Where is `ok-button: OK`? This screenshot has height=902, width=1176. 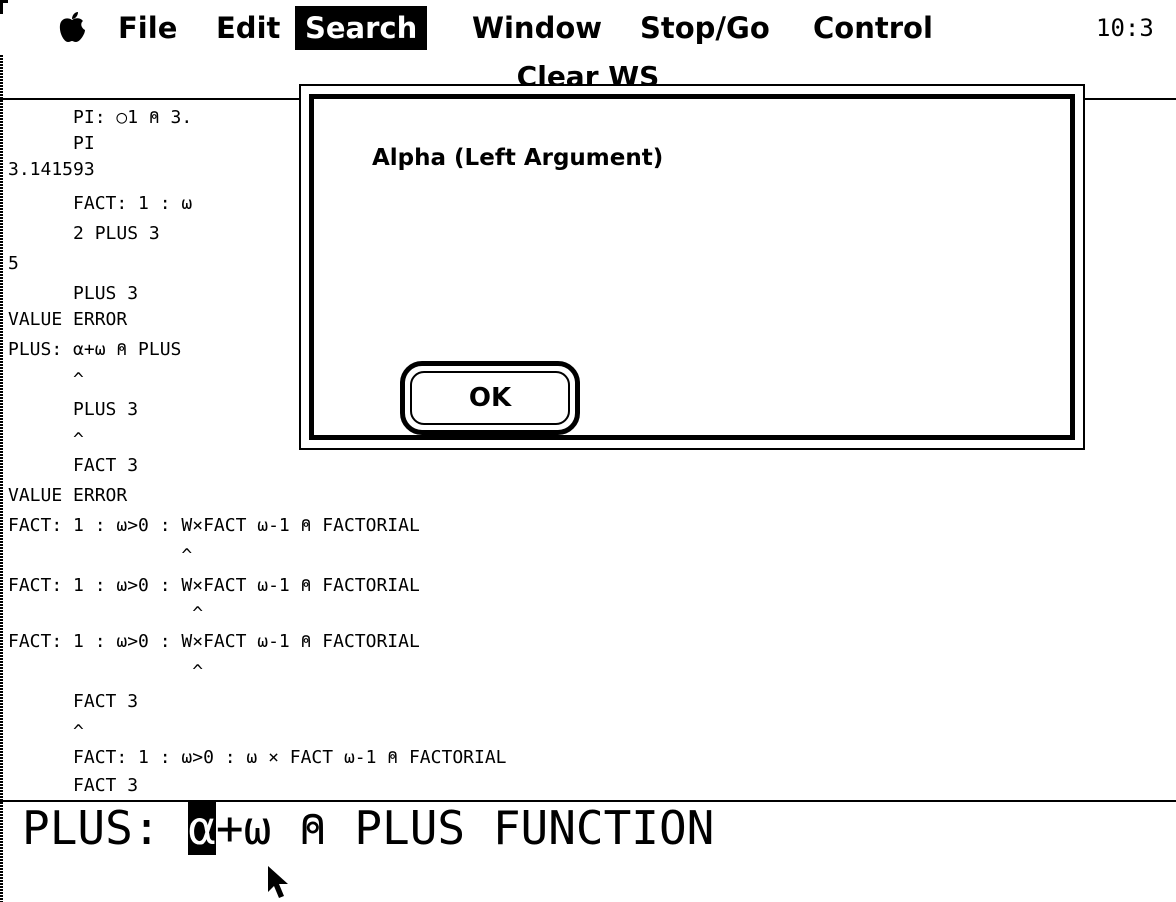 ok-button: OK is located at coordinates (490, 398).